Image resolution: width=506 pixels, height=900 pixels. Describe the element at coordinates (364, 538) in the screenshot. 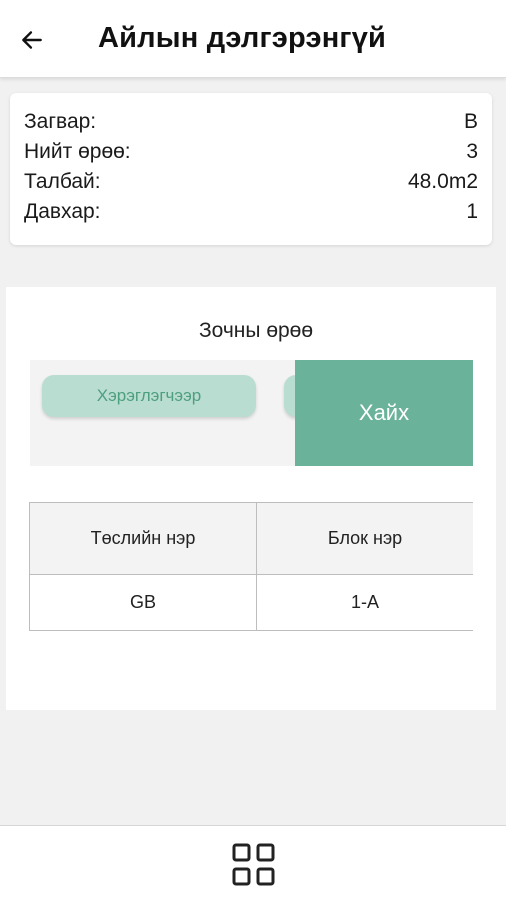

I see `column-header-block: Блок нэр` at that location.